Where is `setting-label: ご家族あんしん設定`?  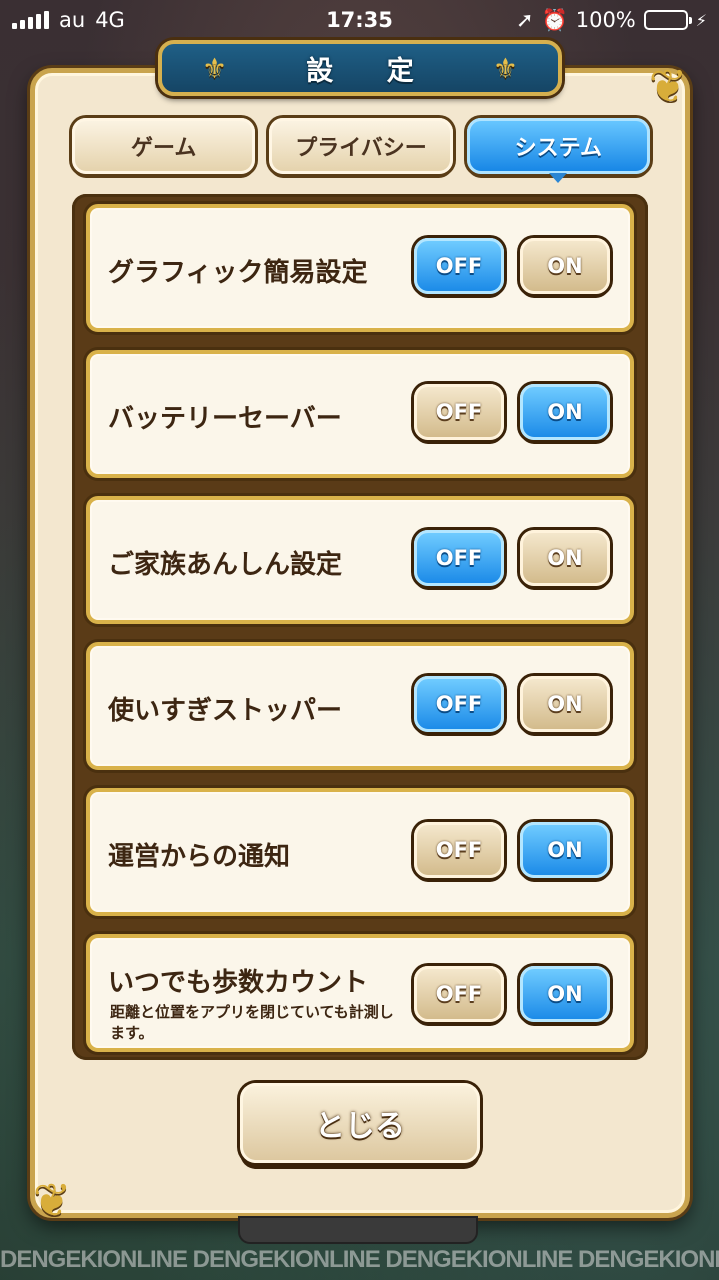 setting-label: ご家族あんしん設定 is located at coordinates (225, 565).